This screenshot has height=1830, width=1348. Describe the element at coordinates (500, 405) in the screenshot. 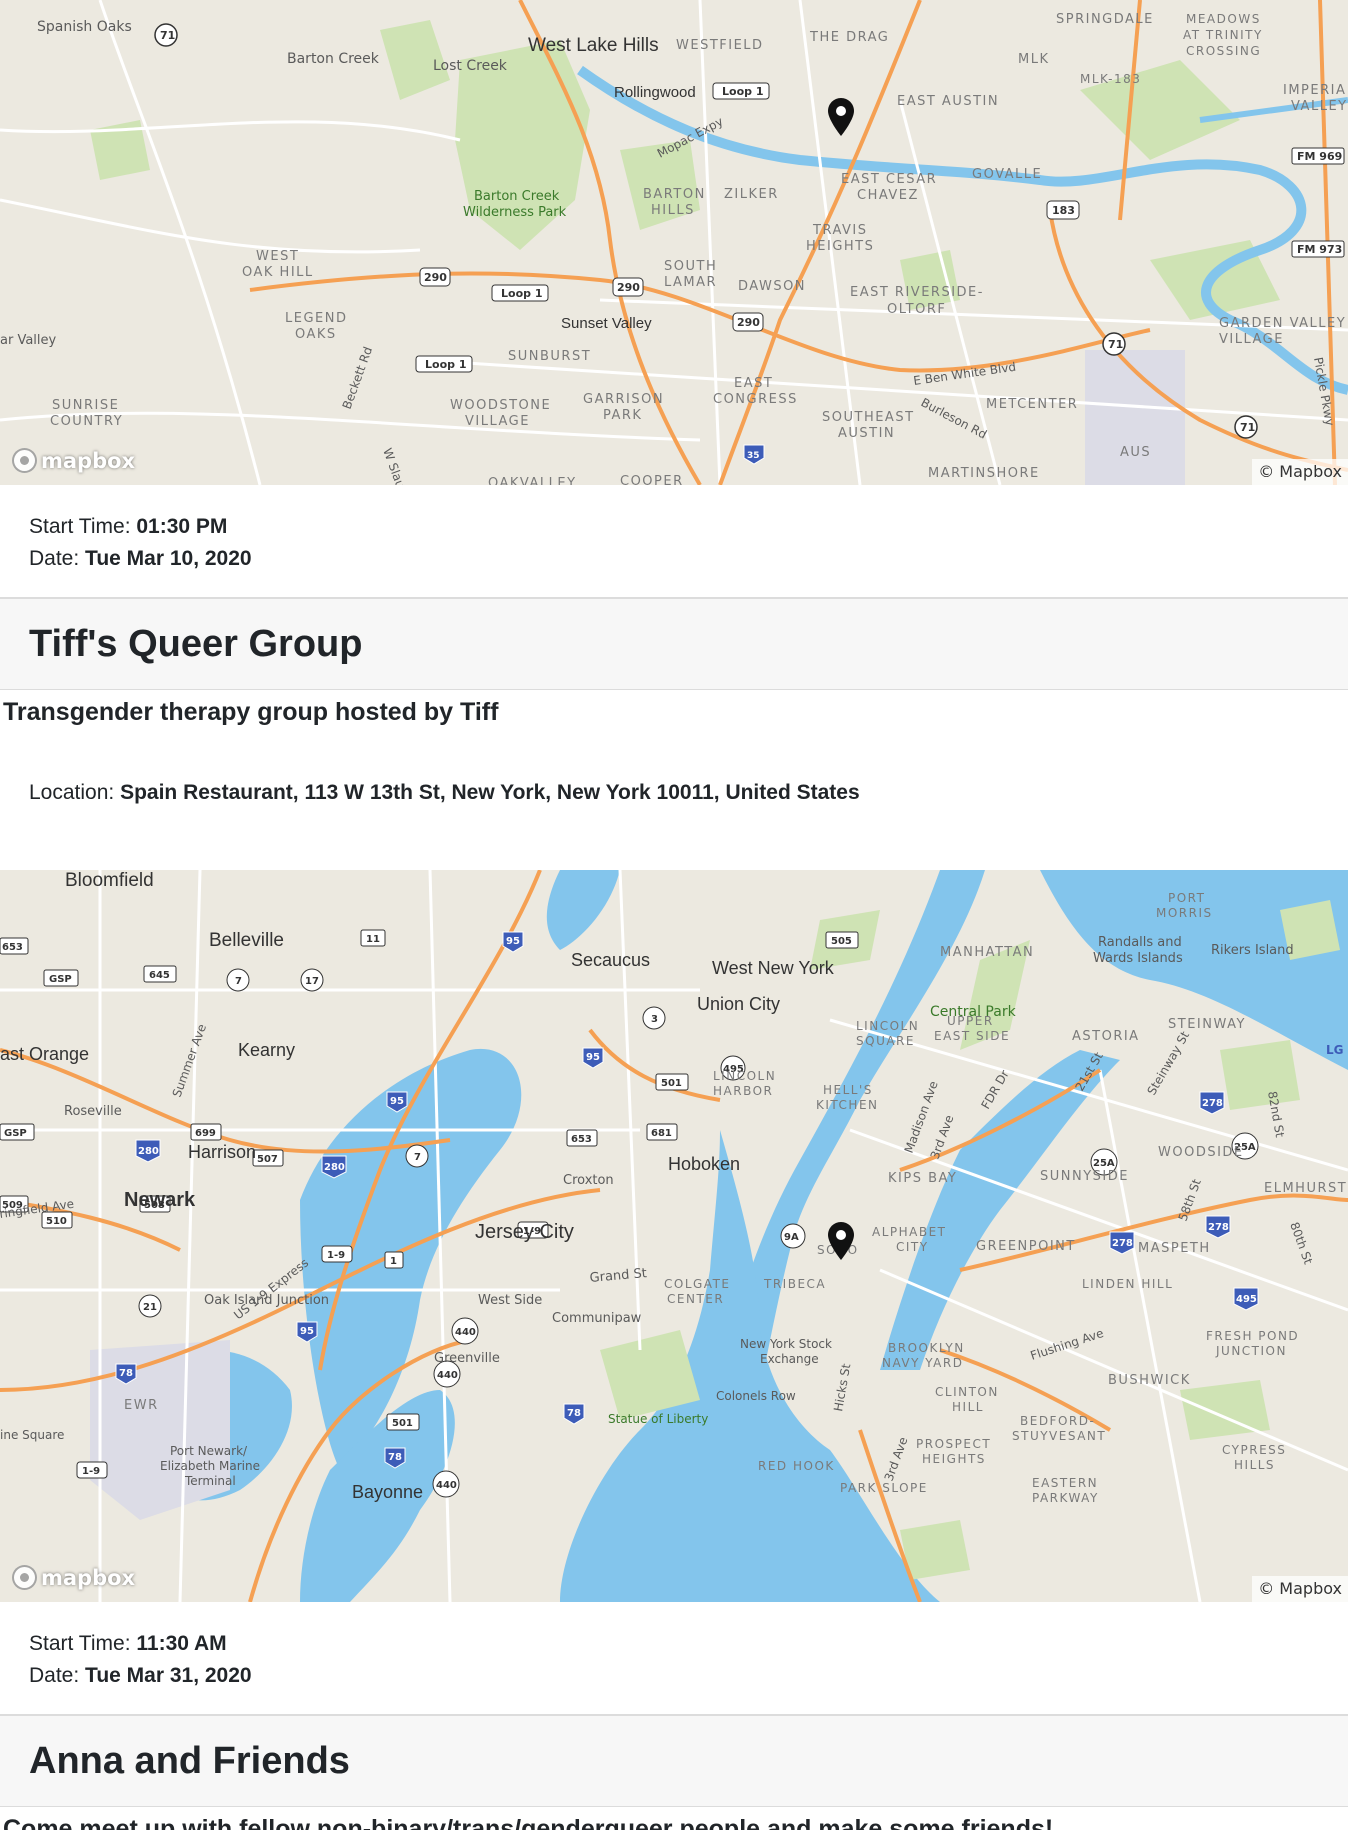

I see `svg-text: WOODSTONE` at that location.